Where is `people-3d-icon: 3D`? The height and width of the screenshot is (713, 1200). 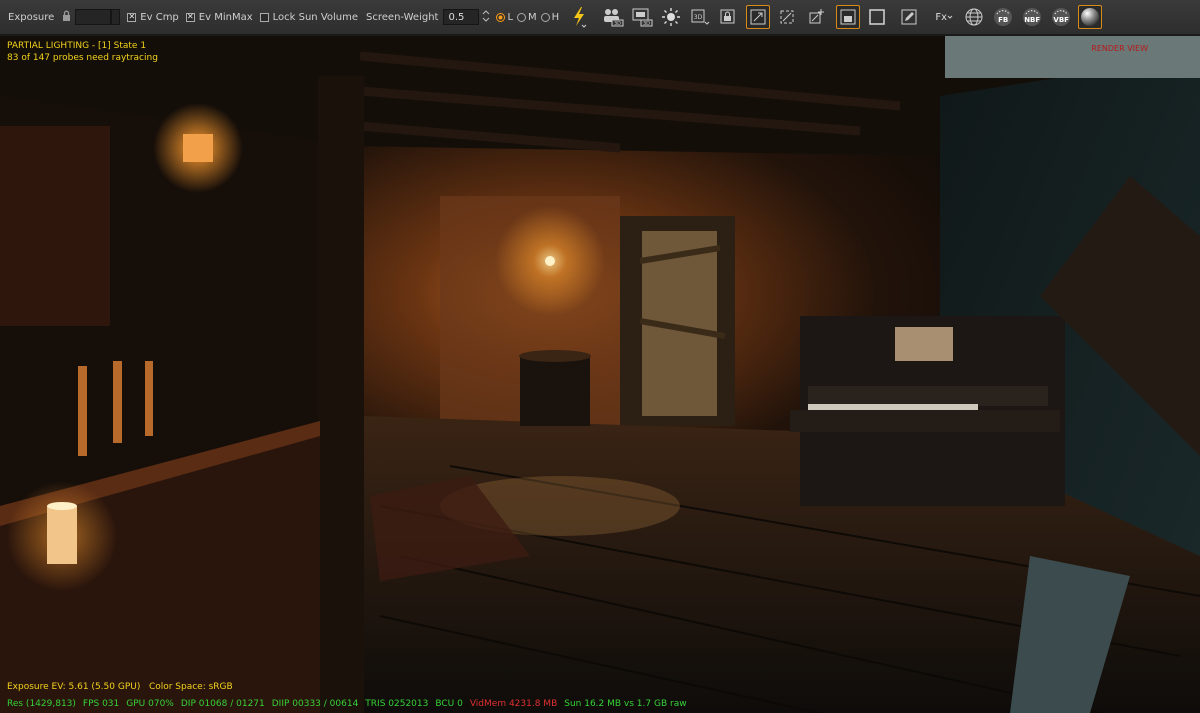
people-3d-icon: 3D is located at coordinates (613, 17).